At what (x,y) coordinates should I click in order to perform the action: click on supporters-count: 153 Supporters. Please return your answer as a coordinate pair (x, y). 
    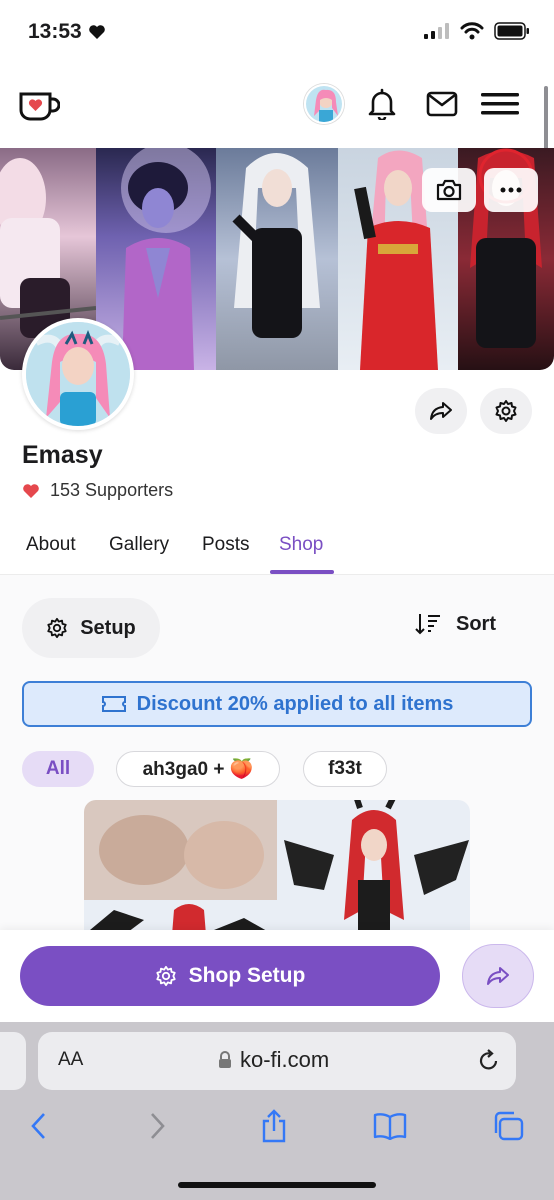
    Looking at the image, I should click on (97, 490).